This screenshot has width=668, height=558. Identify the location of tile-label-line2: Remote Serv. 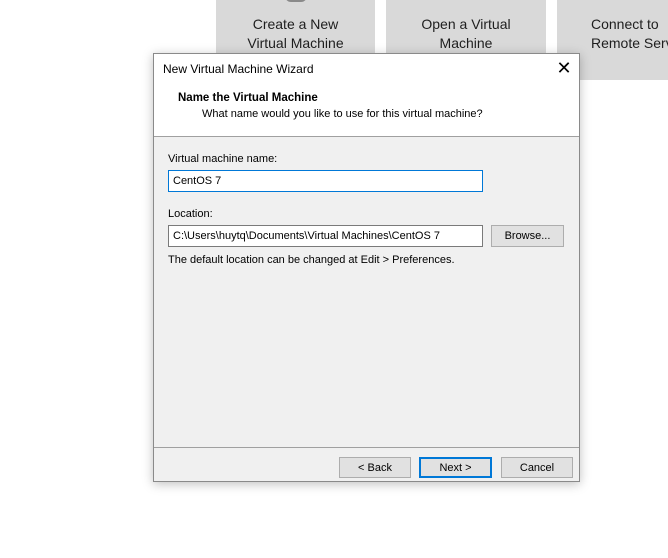
(629, 43).